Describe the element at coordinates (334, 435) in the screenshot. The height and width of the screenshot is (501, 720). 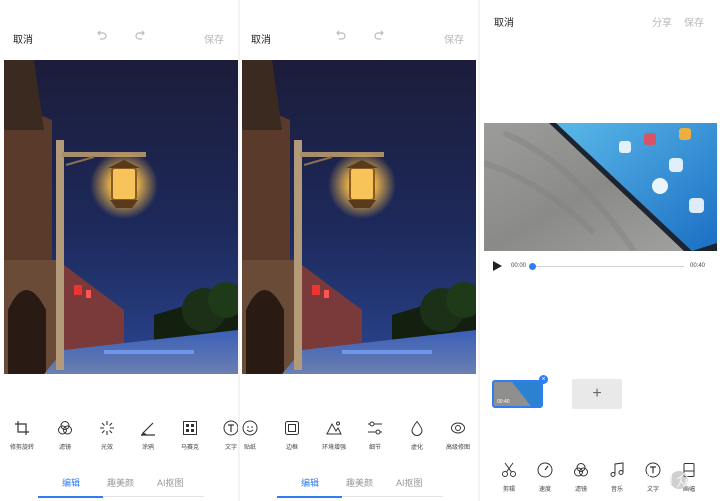
I see `tool-enhance: 环境增强` at that location.